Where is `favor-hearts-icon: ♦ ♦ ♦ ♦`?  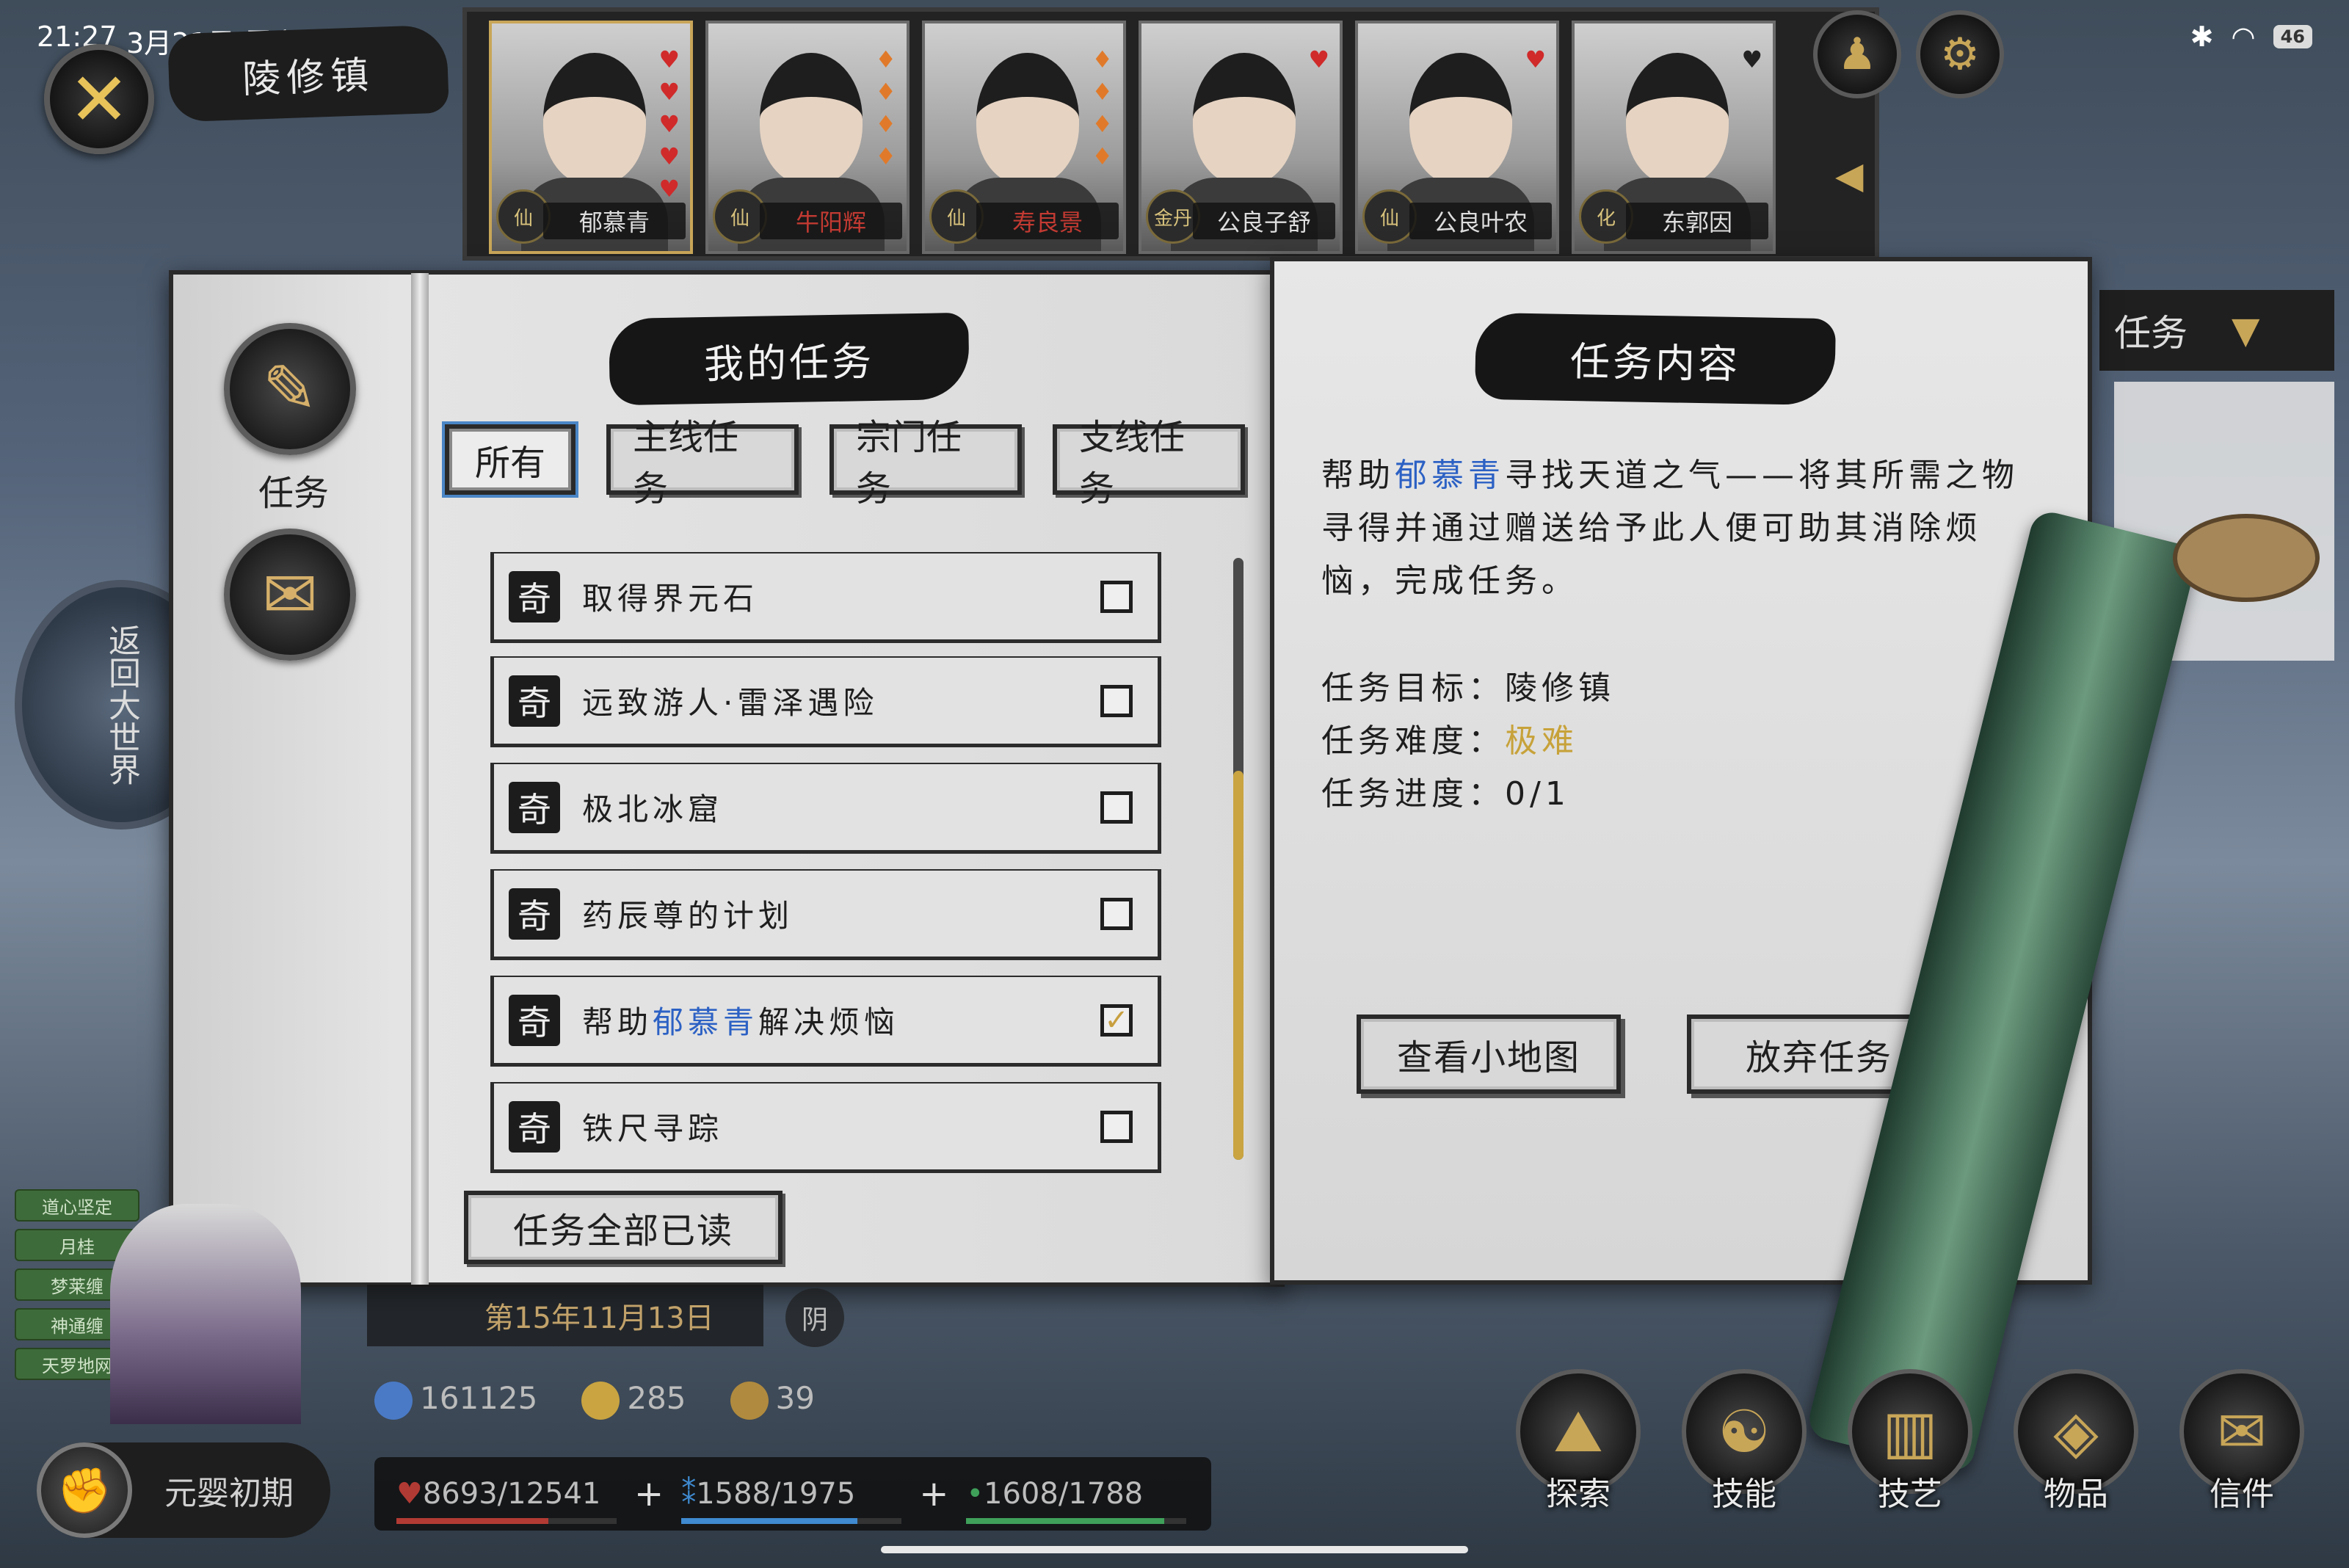
favor-hearts-icon: ♦ ♦ ♦ ♦ is located at coordinates (1102, 108).